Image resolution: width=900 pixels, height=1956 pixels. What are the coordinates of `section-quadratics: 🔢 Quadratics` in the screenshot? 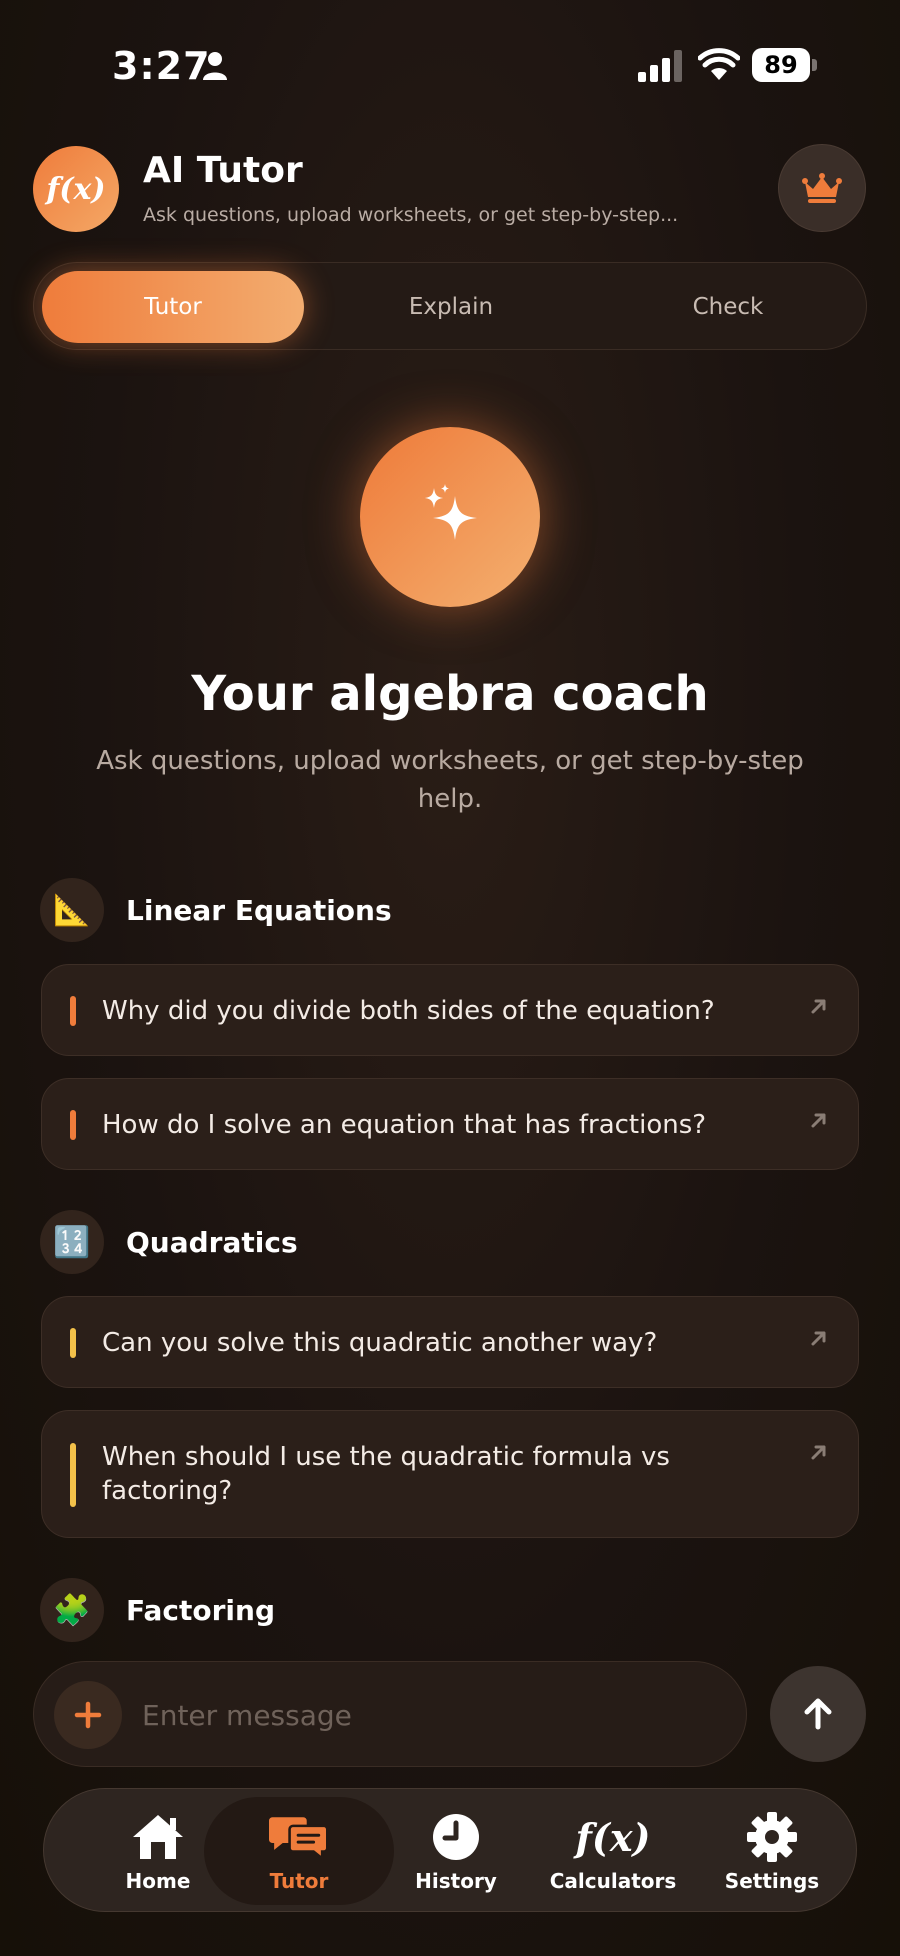 It's located at (169, 1242).